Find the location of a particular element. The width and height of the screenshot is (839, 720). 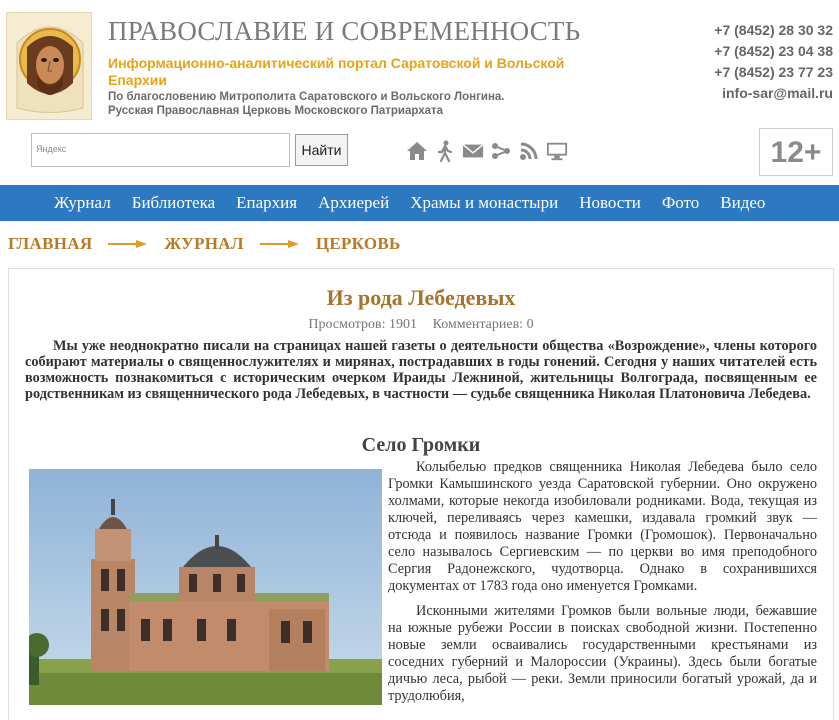

search-box: Яндекс is located at coordinates (160, 150).